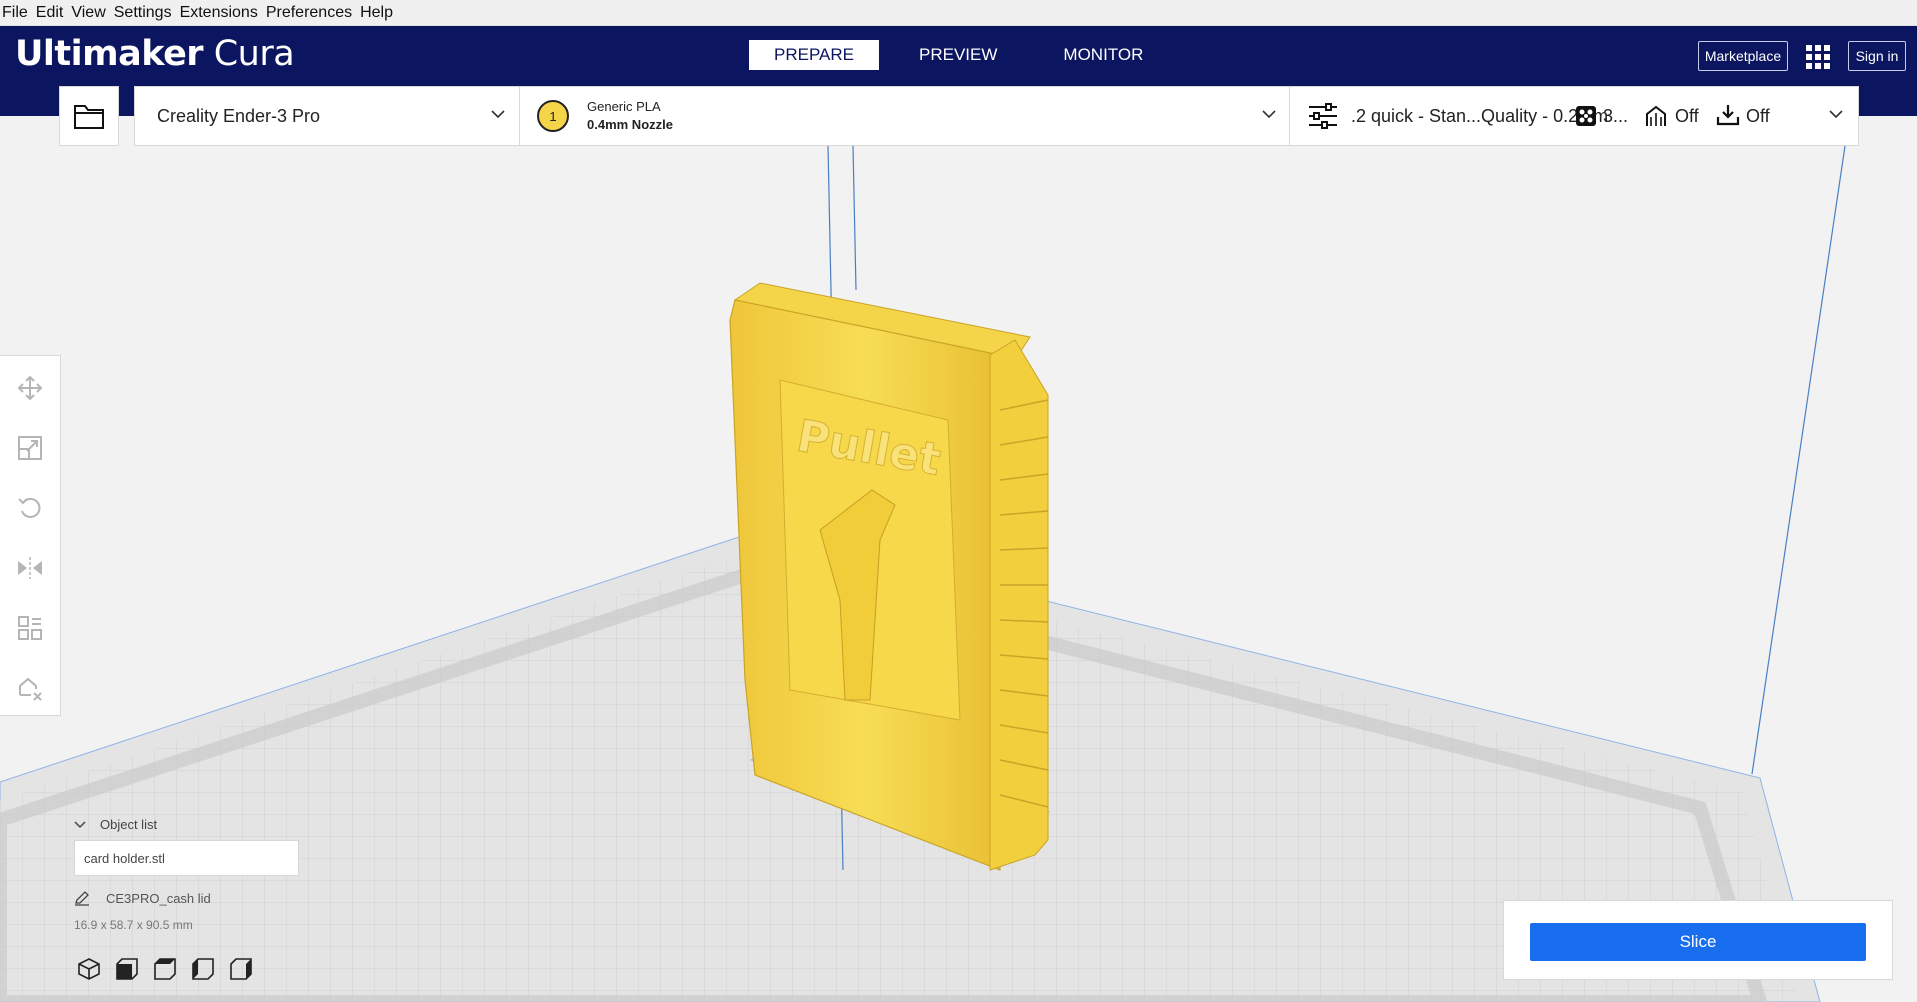 The image size is (1917, 1002). Describe the element at coordinates (15, 13) in the screenshot. I see `menu-file: File` at that location.